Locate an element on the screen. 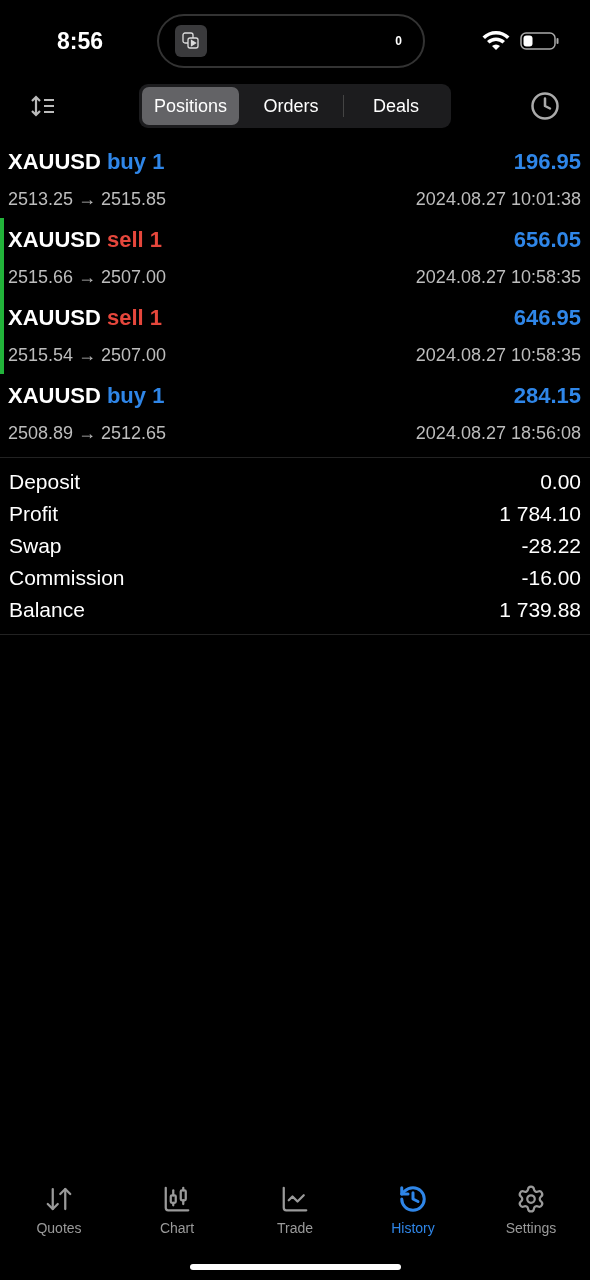 Image resolution: width=590 pixels, height=1280 pixels. profit-value: 646.95 is located at coordinates (547, 318).